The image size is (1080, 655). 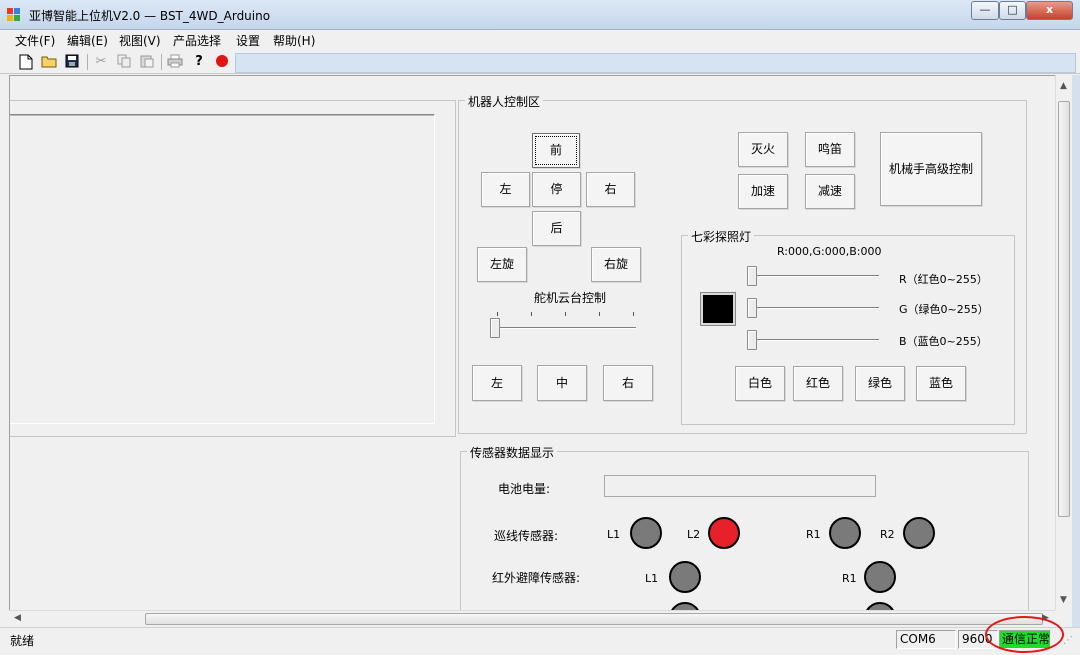 What do you see at coordinates (887, 534) in the screenshot?
I see `line-R2-label: R2` at bounding box center [887, 534].